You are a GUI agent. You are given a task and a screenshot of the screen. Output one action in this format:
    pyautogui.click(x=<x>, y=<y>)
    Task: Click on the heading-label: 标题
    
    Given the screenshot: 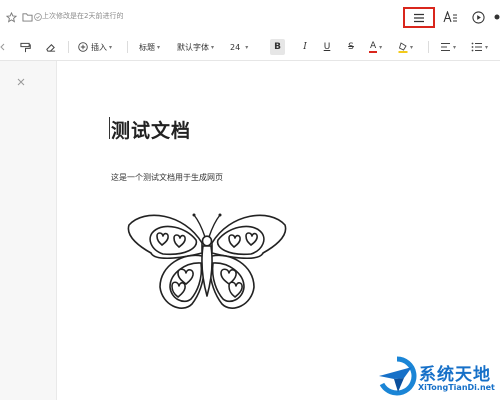 What is the action you would take?
    pyautogui.click(x=147, y=47)
    